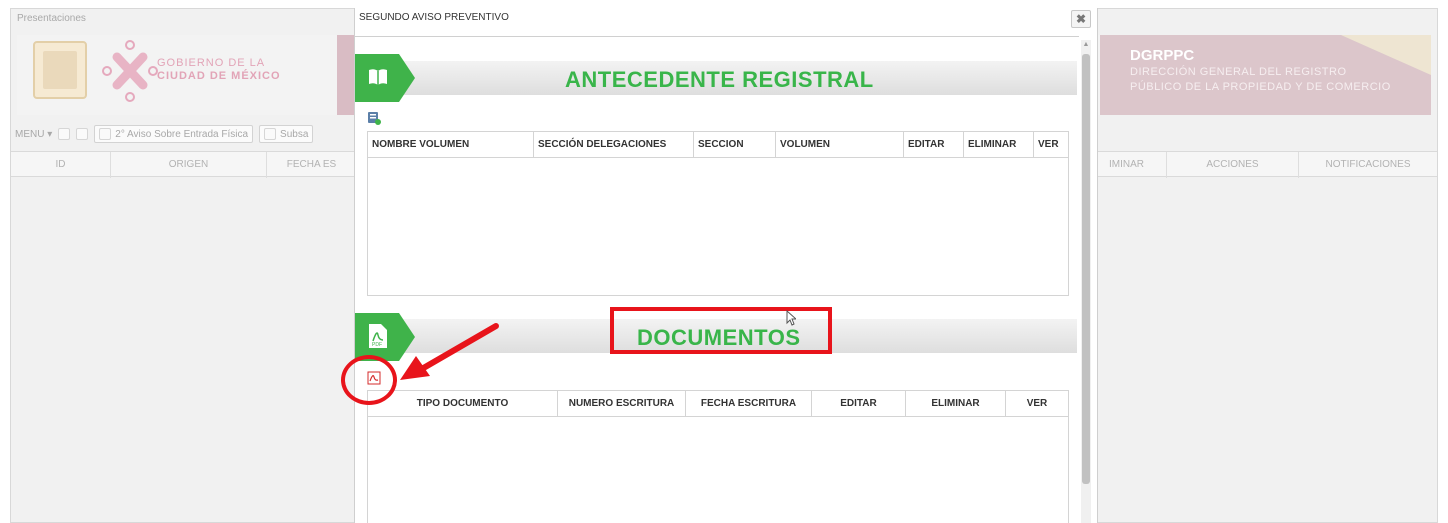  Describe the element at coordinates (174, 134) in the screenshot. I see `aviso-entrada-button: 2° Aviso Sobre Entrada Física` at that location.